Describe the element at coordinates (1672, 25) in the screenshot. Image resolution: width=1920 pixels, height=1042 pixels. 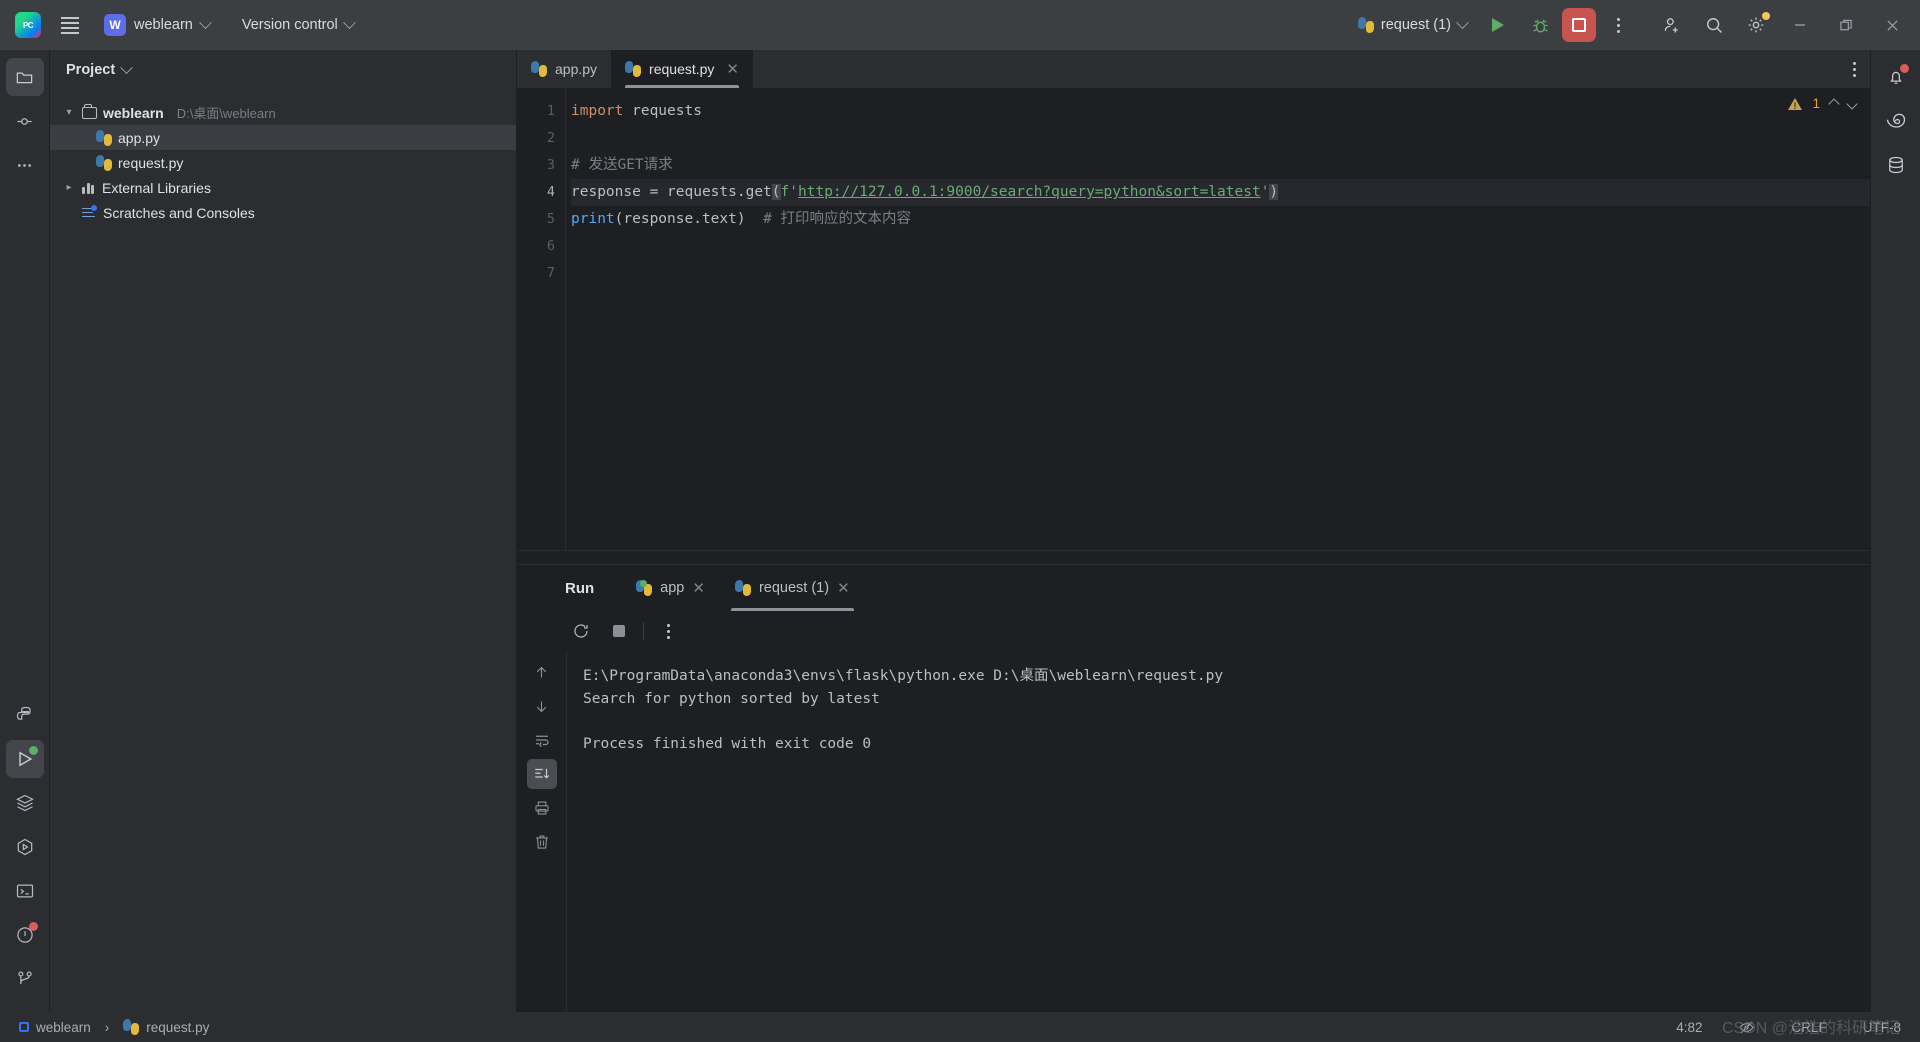
I see `add-user-button` at that location.